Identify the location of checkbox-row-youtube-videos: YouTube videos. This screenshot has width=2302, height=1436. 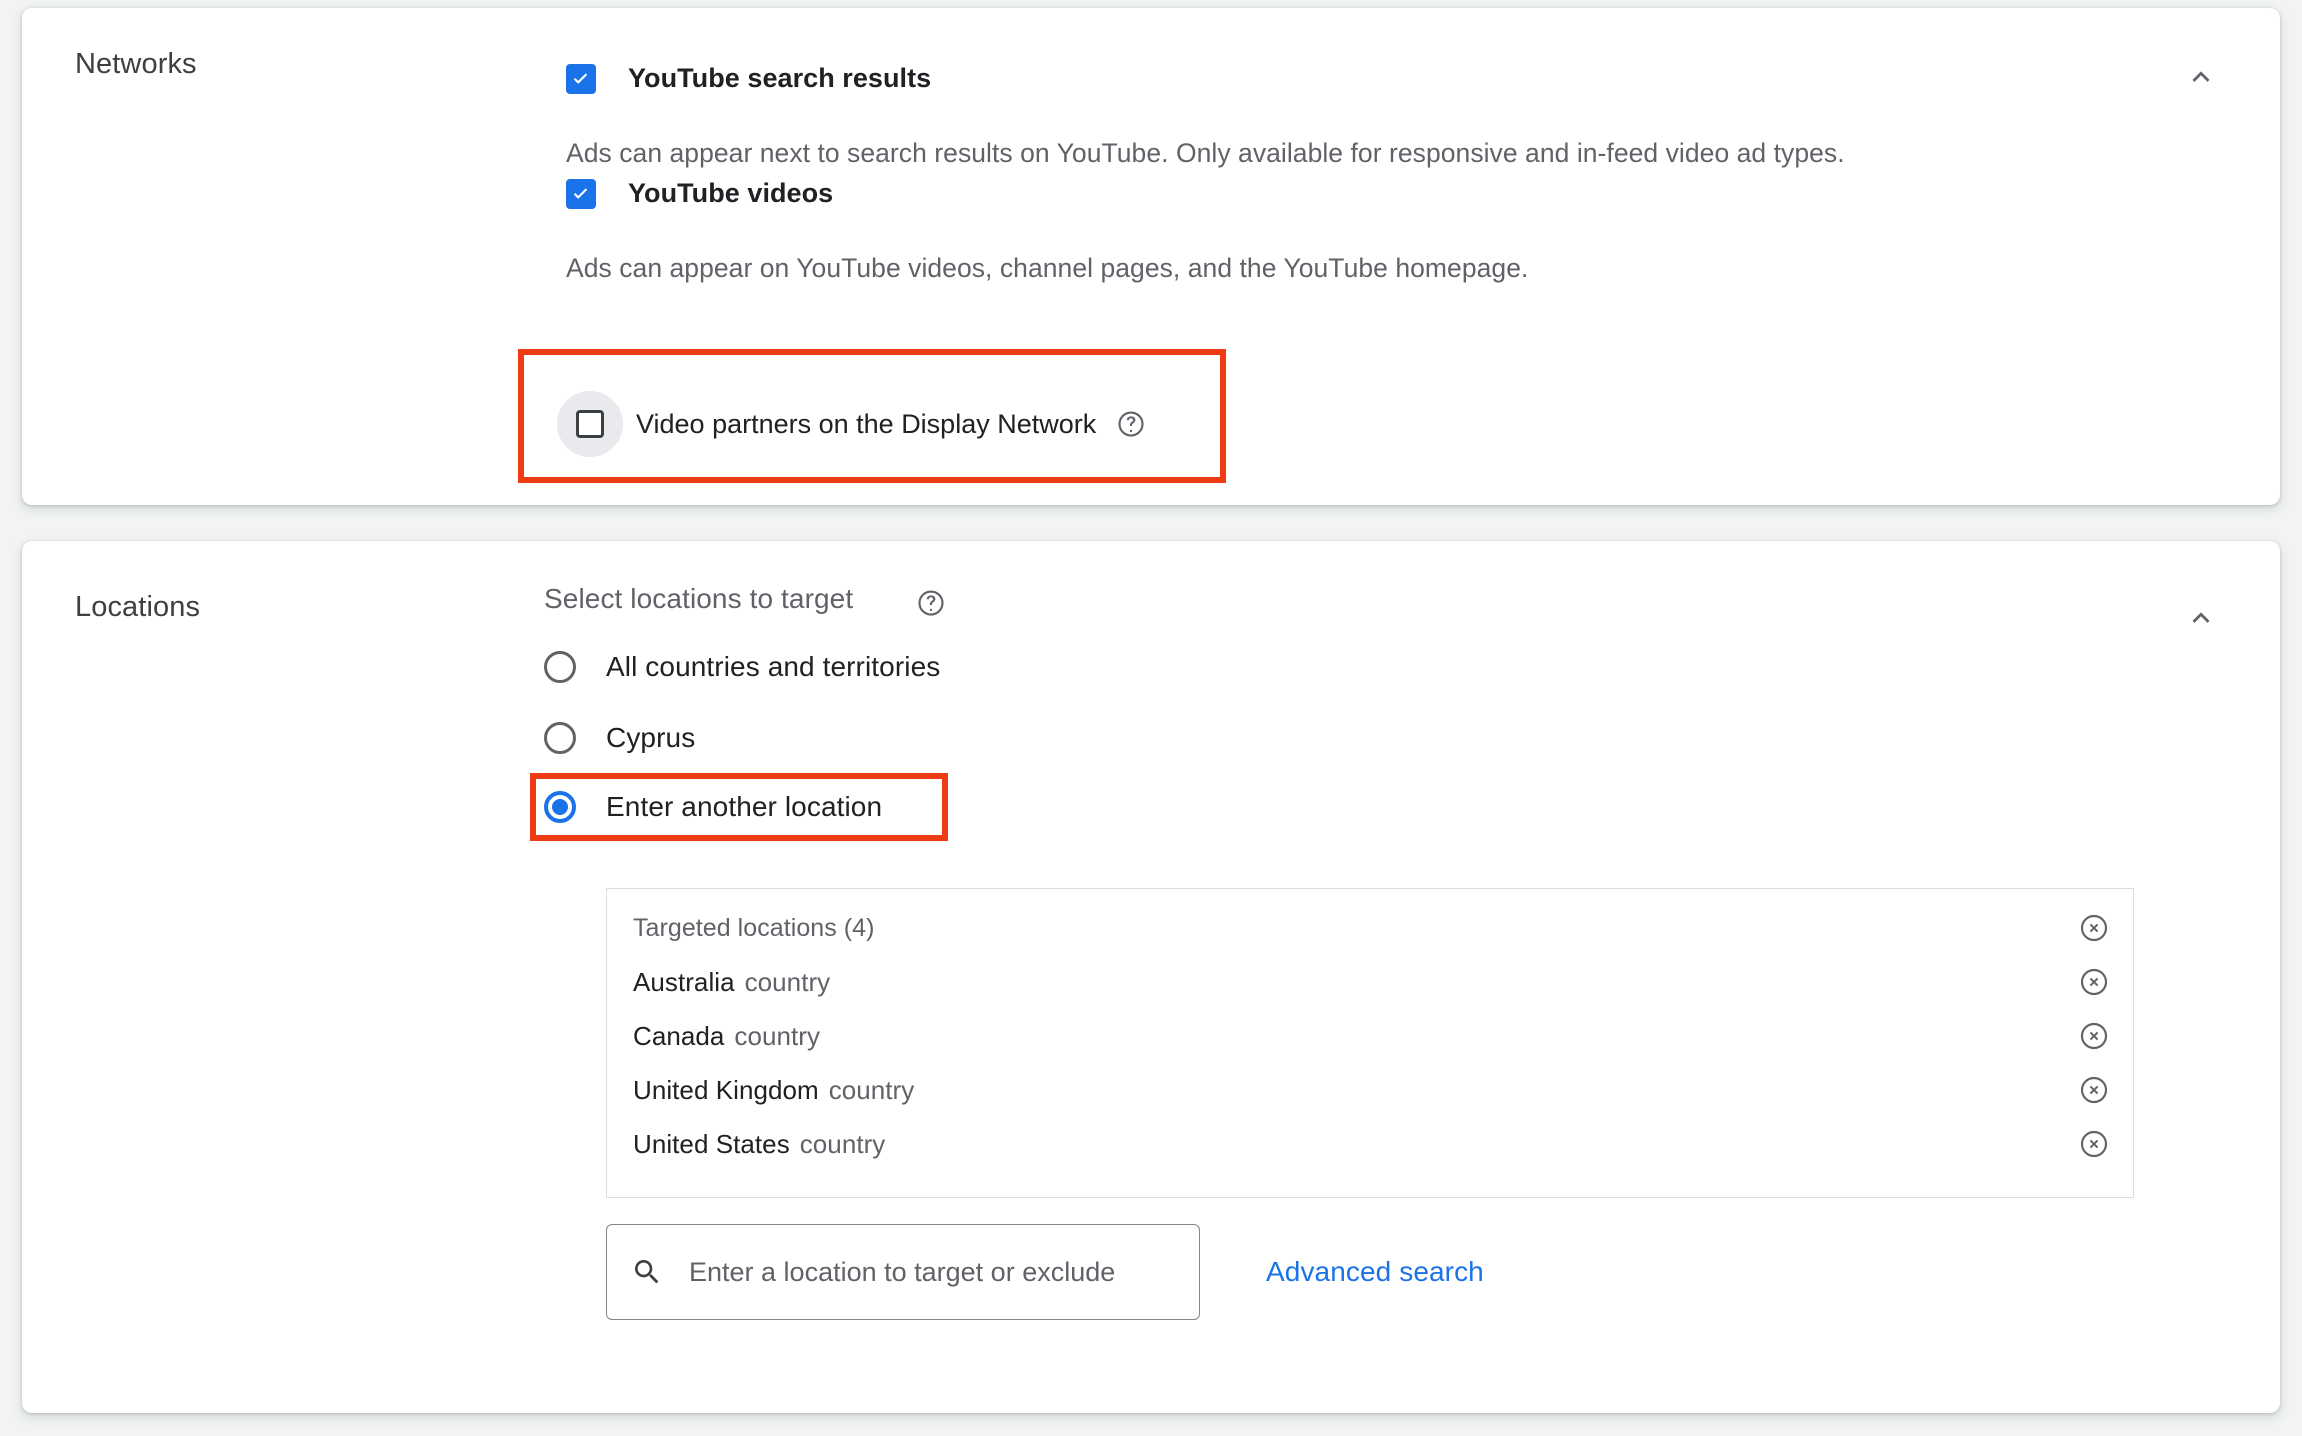
(699, 193).